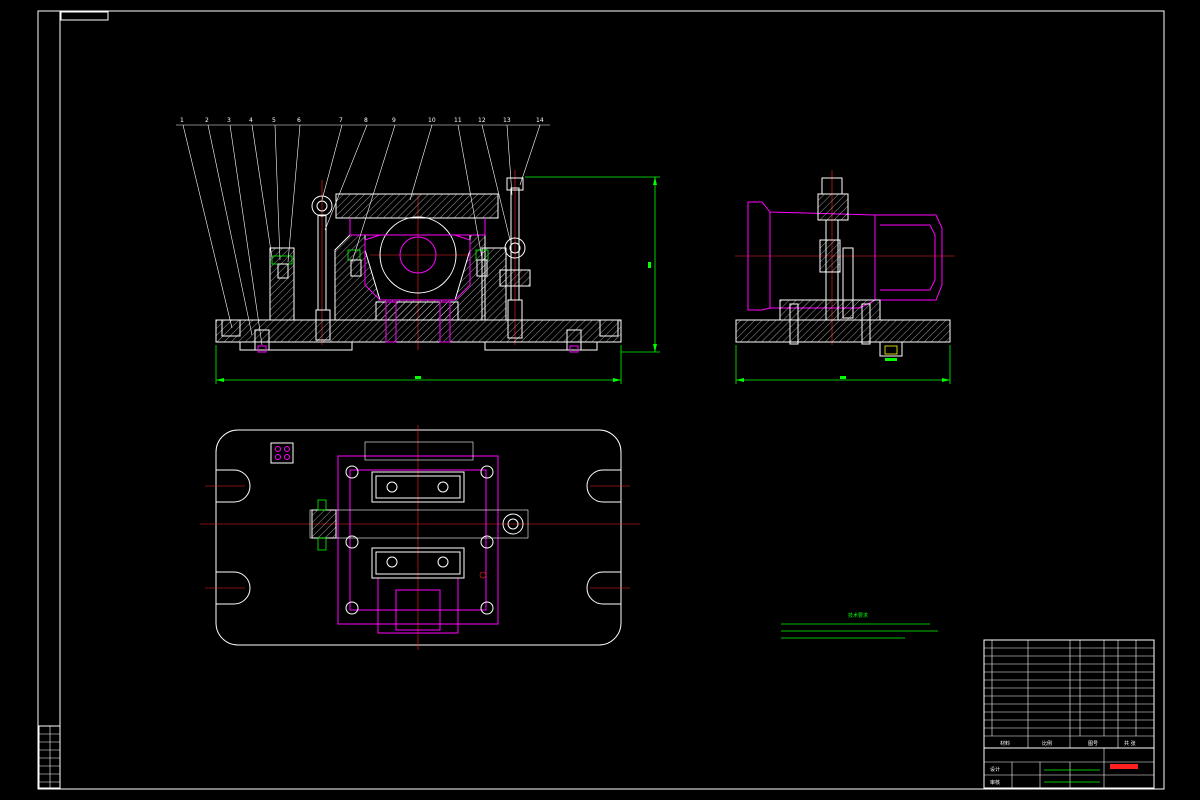  I want to click on side-view, so click(845, 277).